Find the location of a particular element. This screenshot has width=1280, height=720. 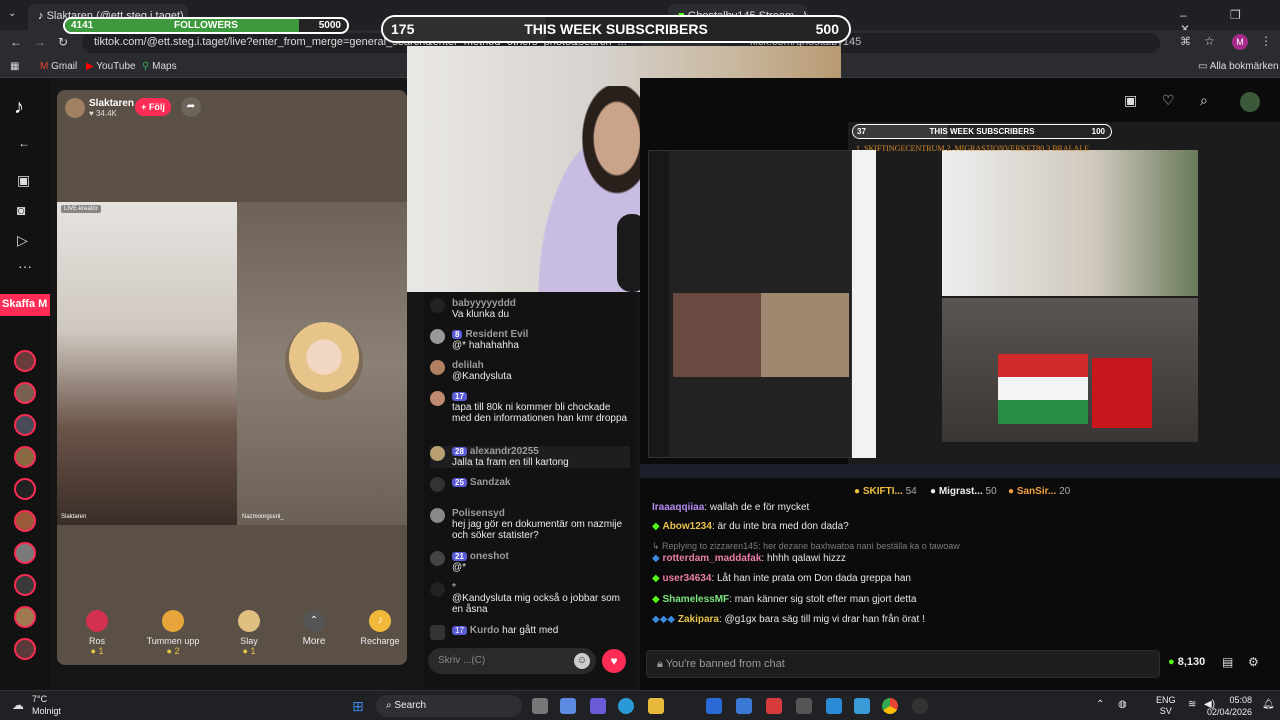

like-heart-button: ♥ is located at coordinates (614, 661).